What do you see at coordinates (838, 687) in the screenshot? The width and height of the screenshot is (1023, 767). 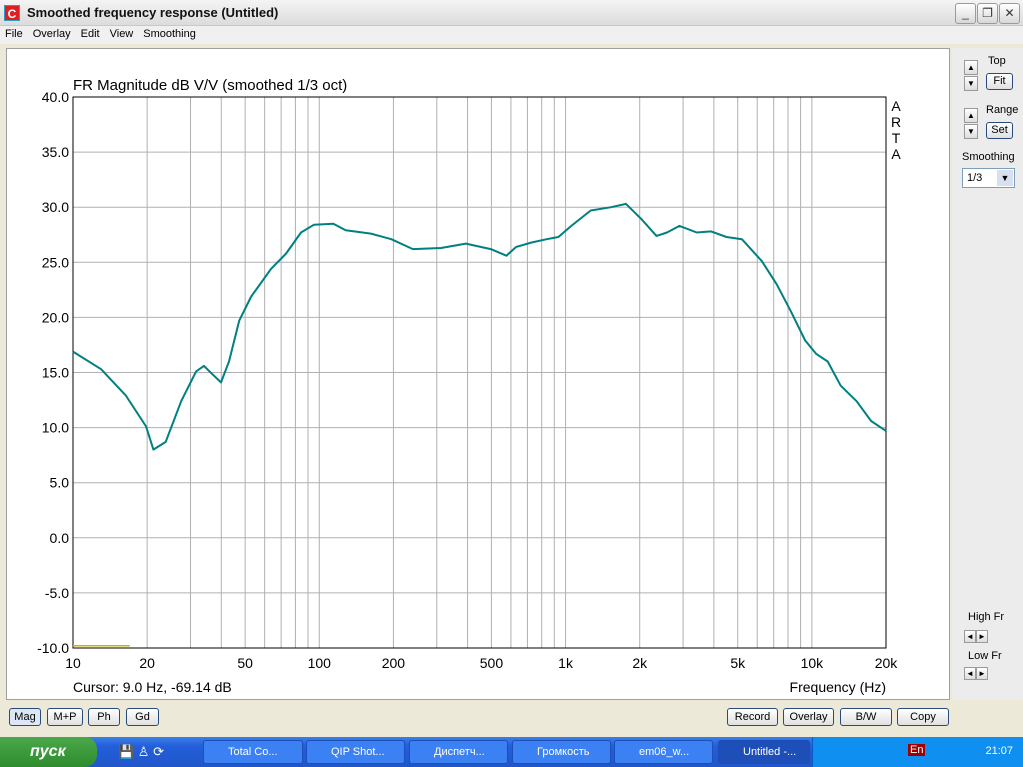 I see `x-axis-label: Frequency (Hz)` at bounding box center [838, 687].